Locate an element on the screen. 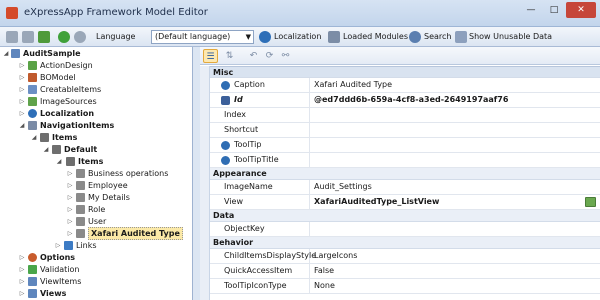 The height and width of the screenshot is (300, 600). tree-item: ◢ NavigationItems is located at coordinates (96, 125).